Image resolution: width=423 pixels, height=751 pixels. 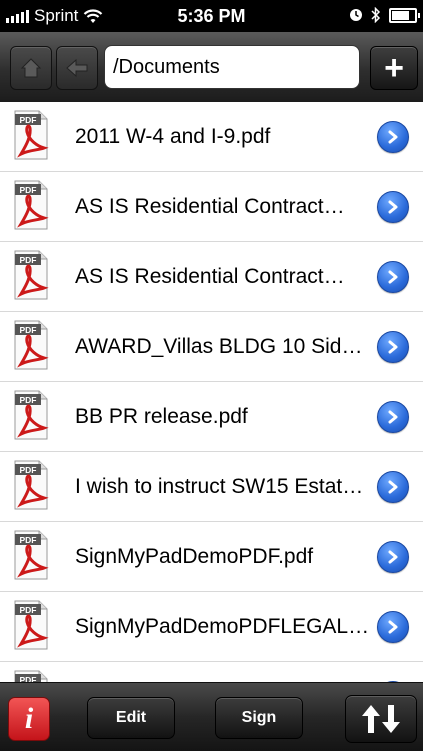 I want to click on battery-icon, so click(x=404, y=15).